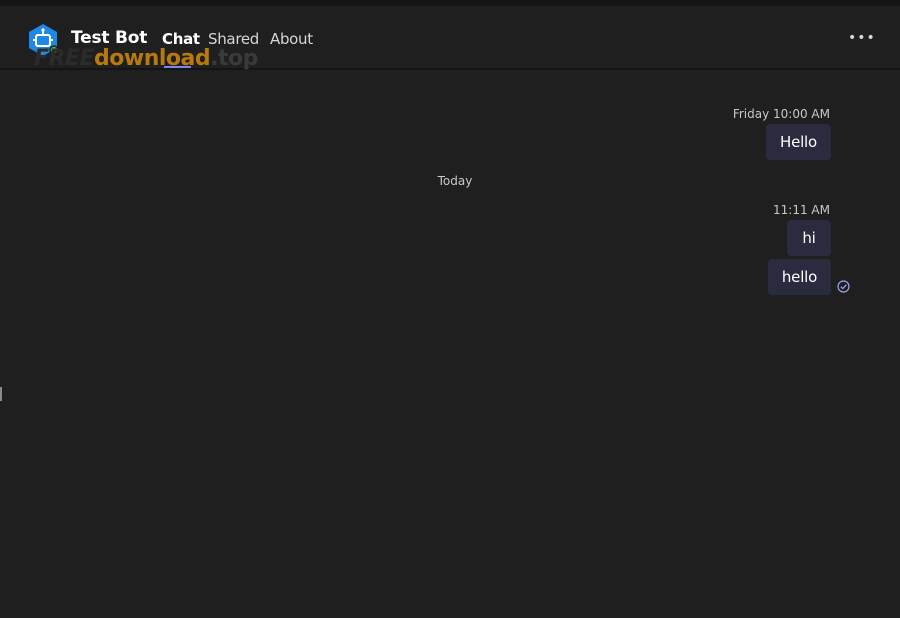 This screenshot has width=900, height=618. What do you see at coordinates (152, 58) in the screenshot?
I see `watermark-download: download` at bounding box center [152, 58].